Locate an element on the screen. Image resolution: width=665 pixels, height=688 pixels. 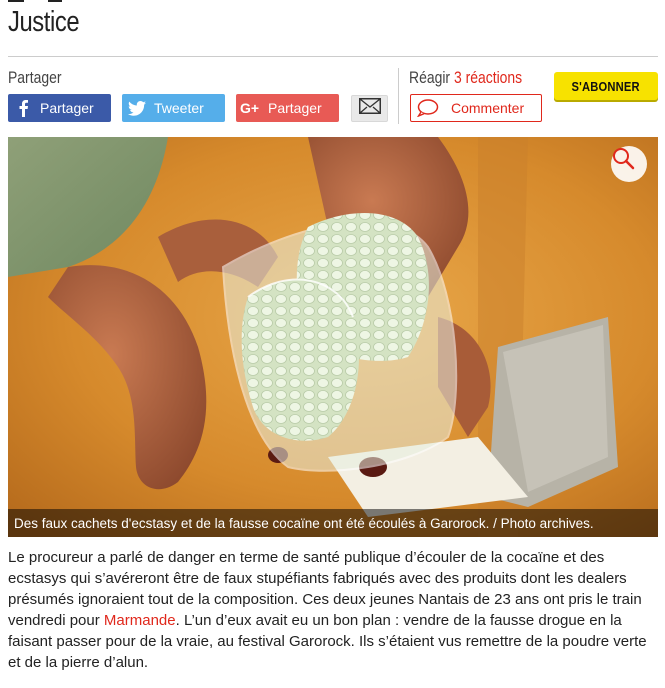
reactions-header: Réagir 3 réactions is located at coordinates (465, 78).